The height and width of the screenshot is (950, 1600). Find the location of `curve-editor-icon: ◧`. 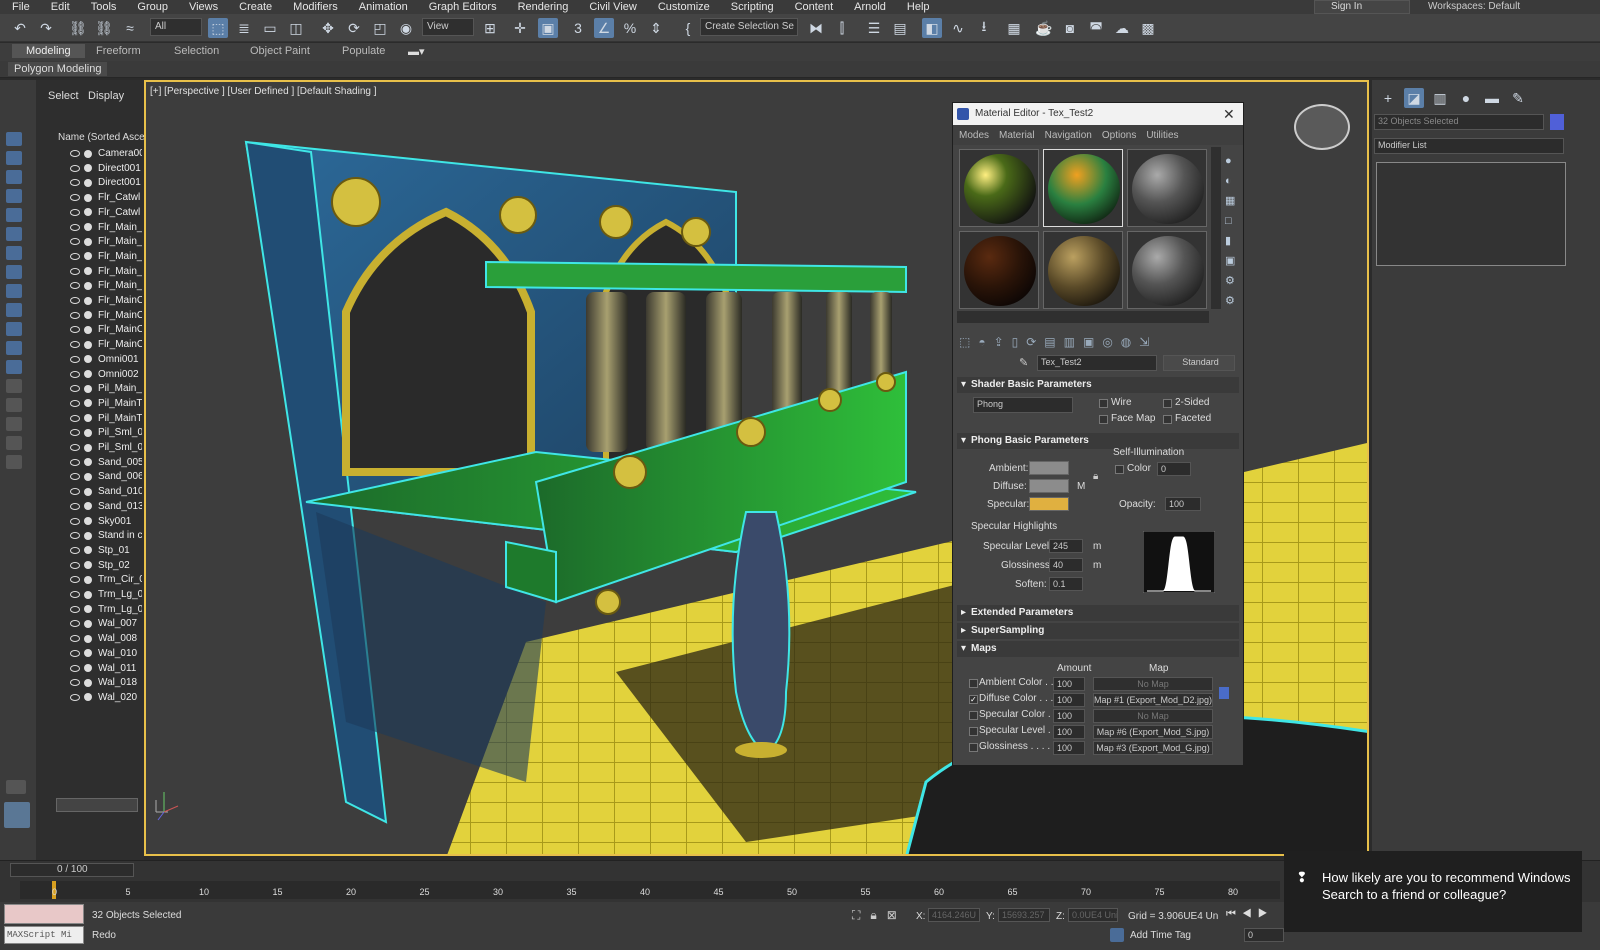

curve-editor-icon: ◧ is located at coordinates (932, 28).